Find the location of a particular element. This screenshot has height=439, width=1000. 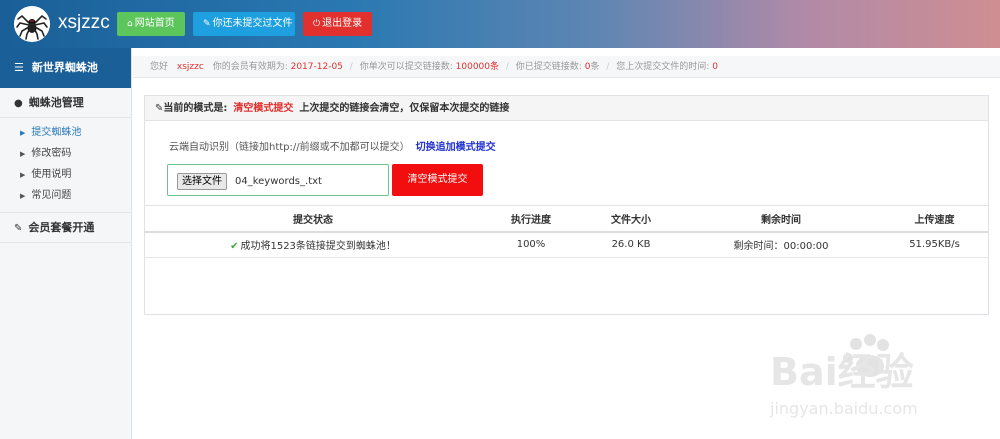

edit-icon: ✎ is located at coordinates (18, 228).